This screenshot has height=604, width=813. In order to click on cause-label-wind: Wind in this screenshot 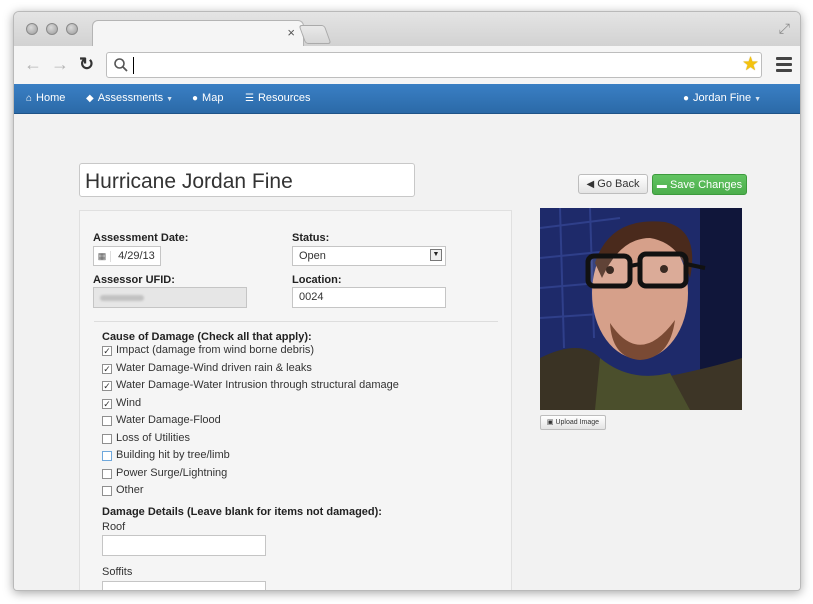, I will do `click(129, 403)`.